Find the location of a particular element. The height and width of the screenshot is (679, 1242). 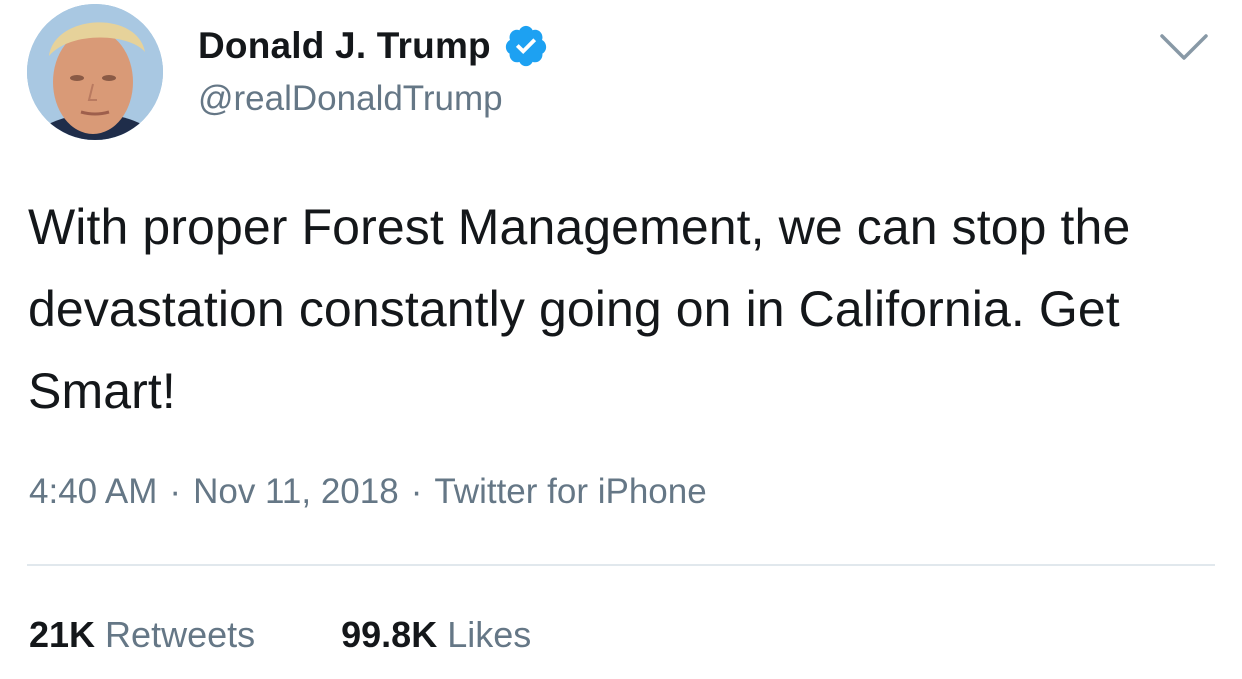

tweet-stats: 21K Retweets 99.8K Likes is located at coordinates (280, 635).